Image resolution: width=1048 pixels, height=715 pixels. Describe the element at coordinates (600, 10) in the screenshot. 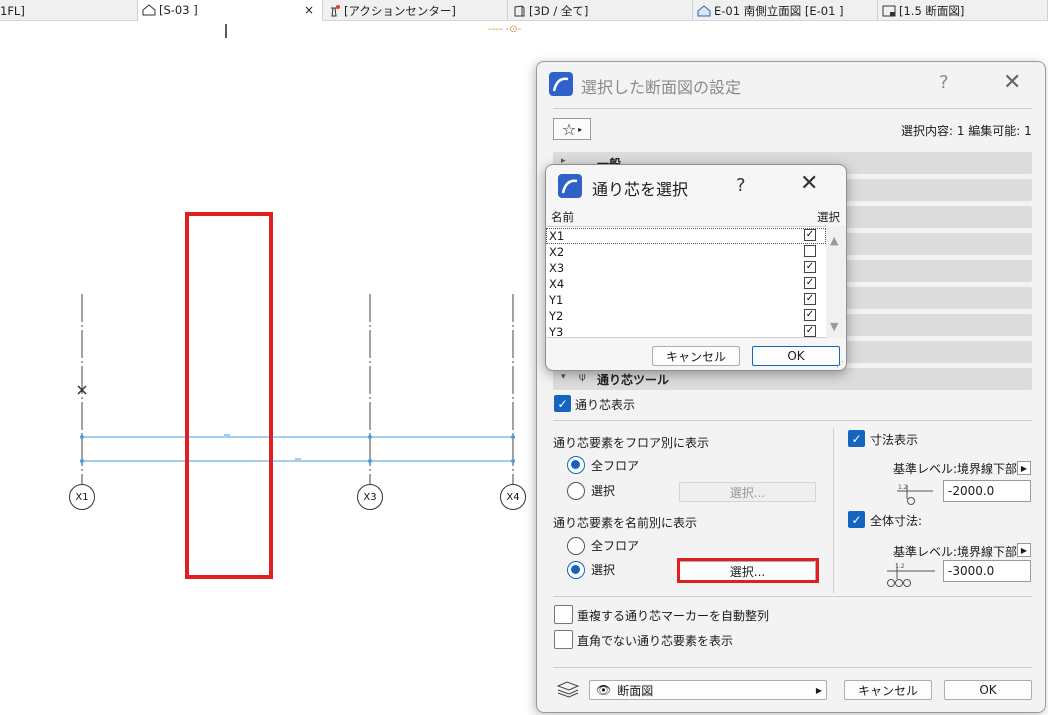

I see `tab-3d: [3D / 全て]` at that location.